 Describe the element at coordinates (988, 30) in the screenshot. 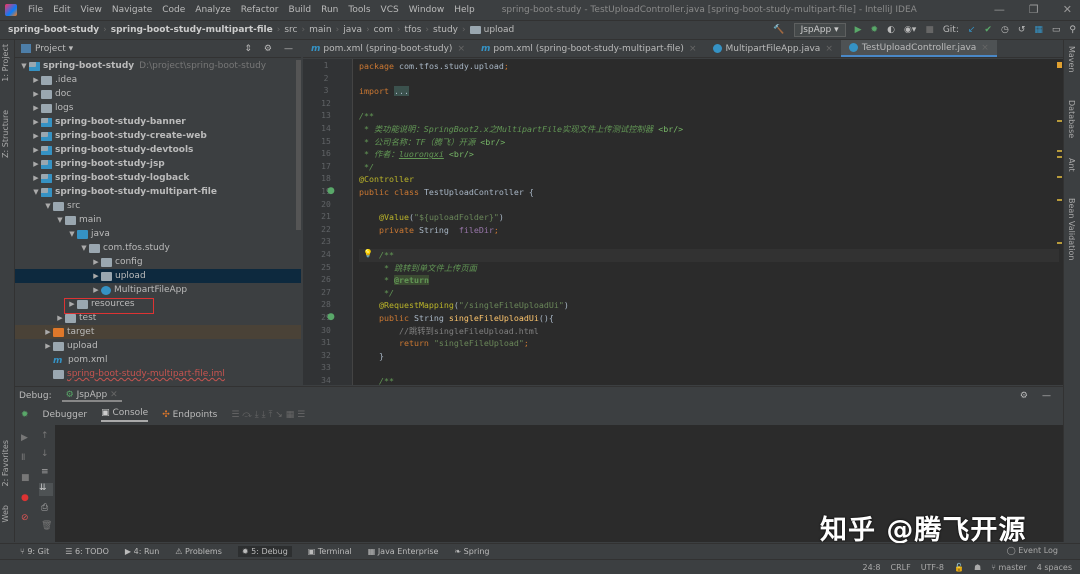

I see `git-commit-icon: ✔` at that location.